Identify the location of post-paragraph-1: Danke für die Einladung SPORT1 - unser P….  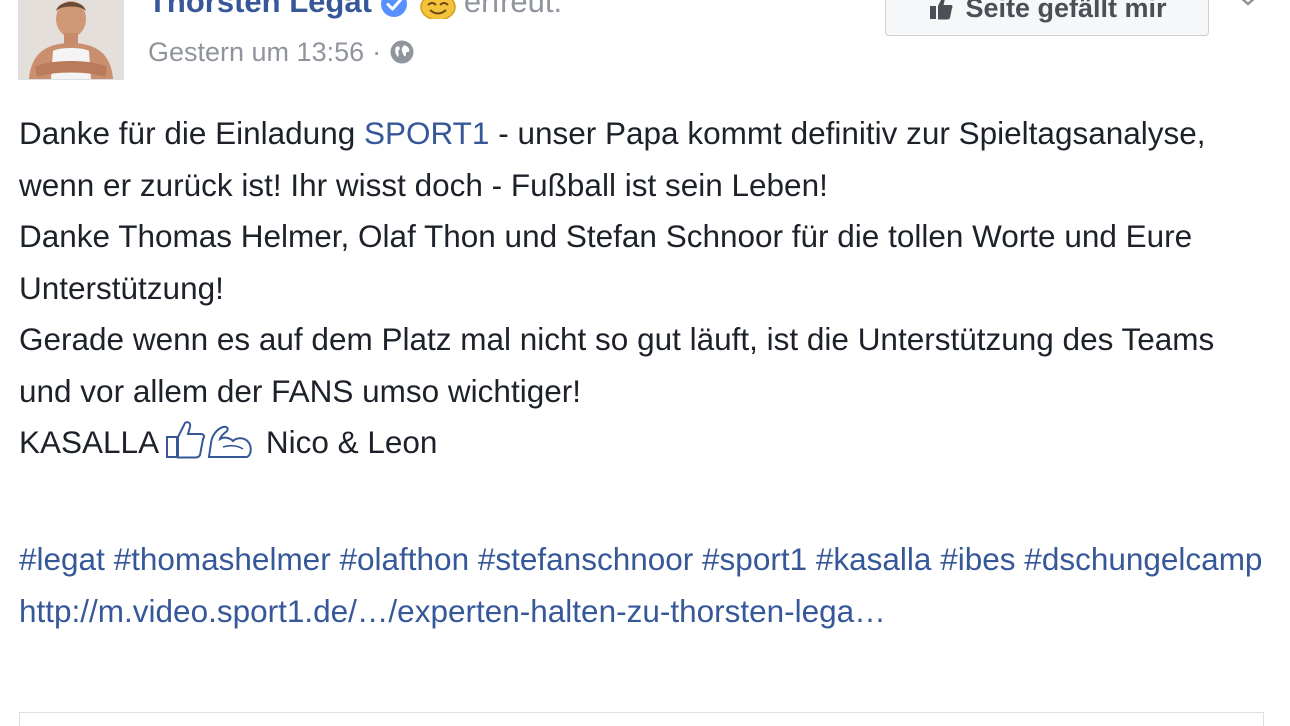
(646, 159).